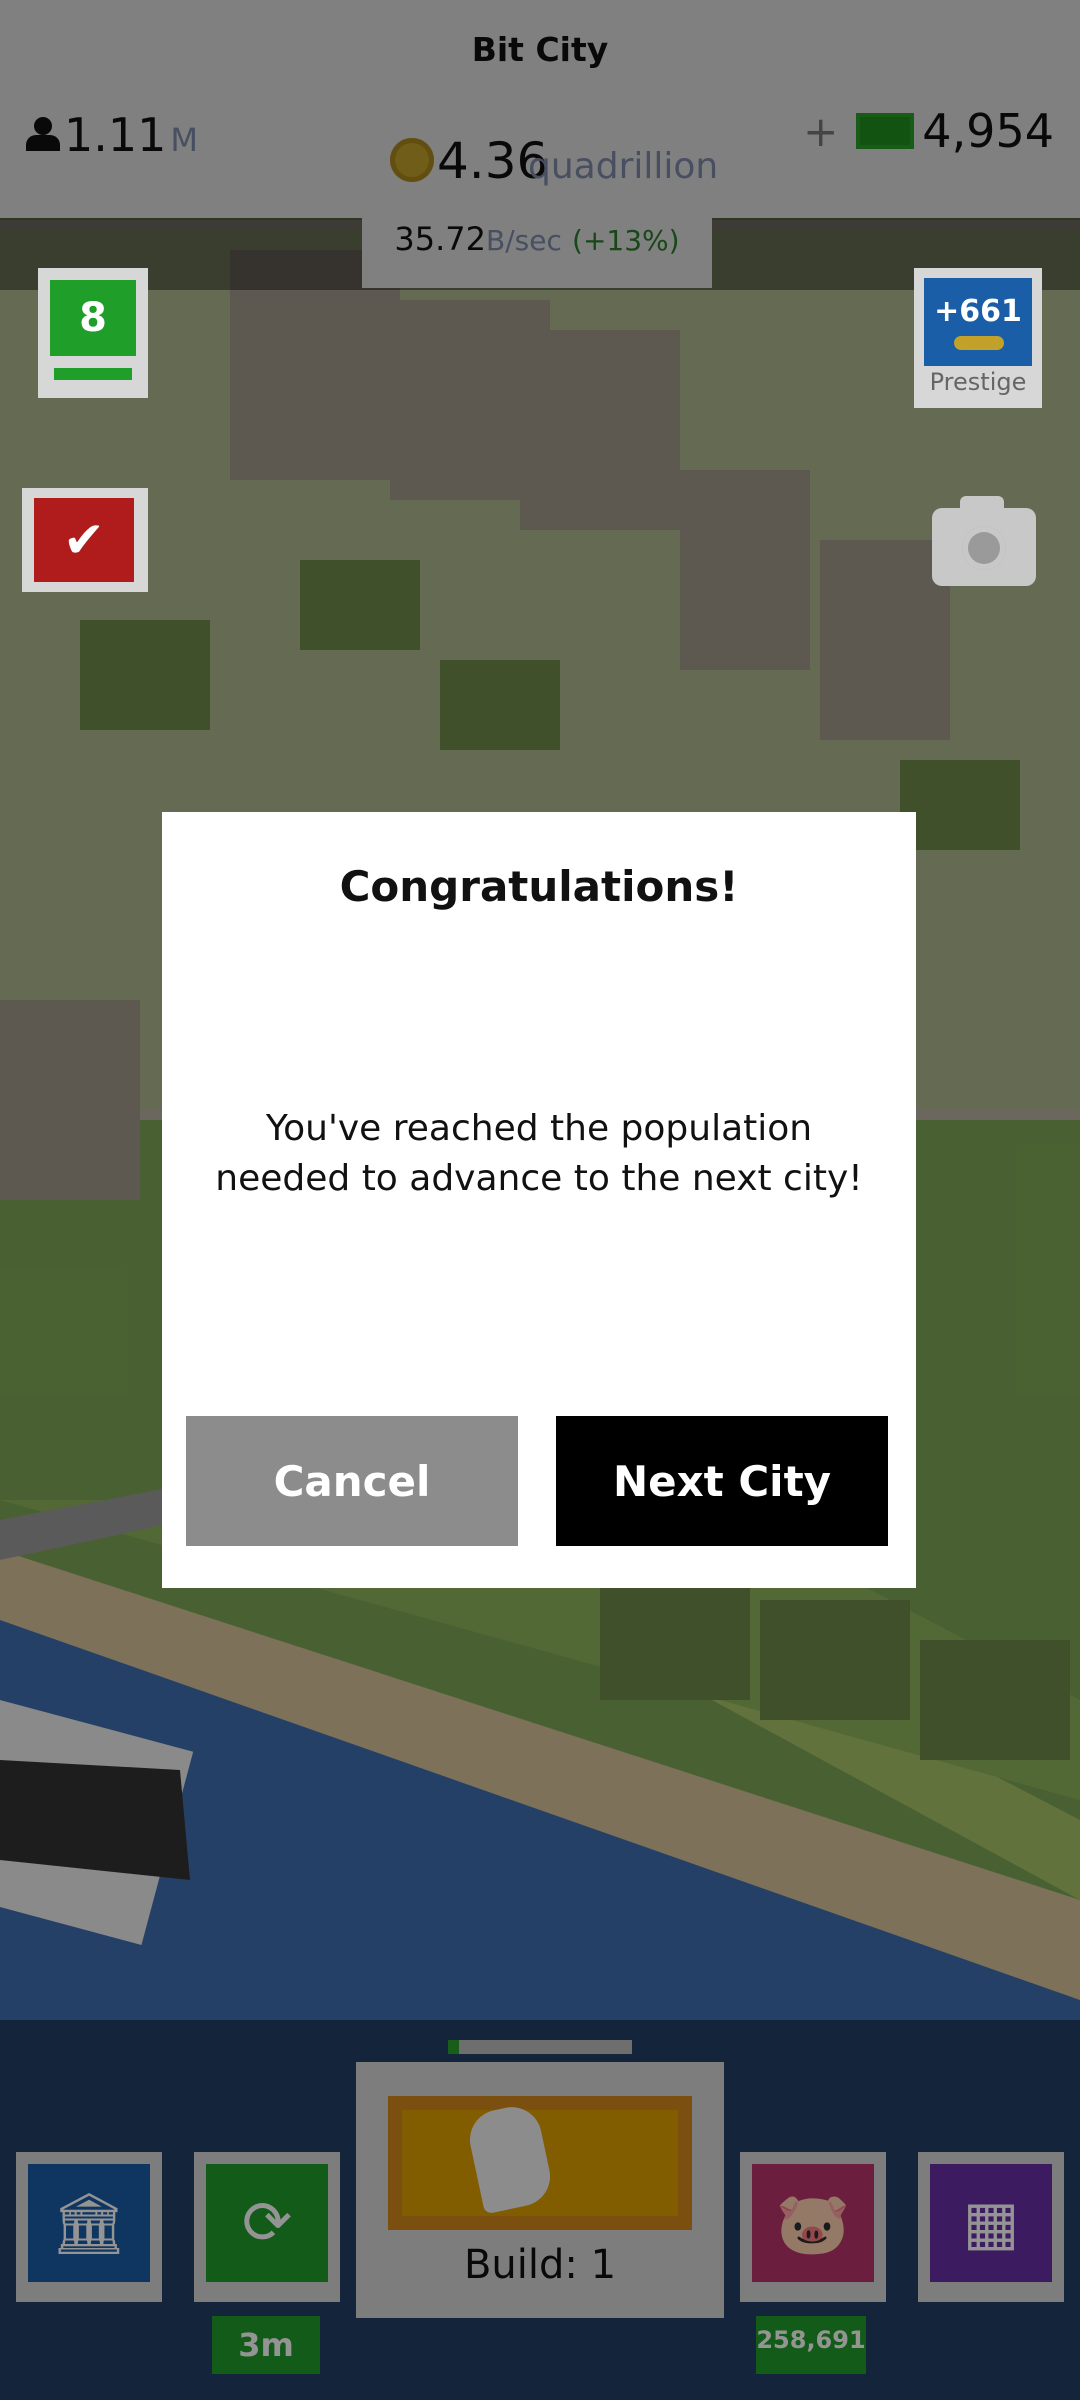 The width and height of the screenshot is (1080, 2400). I want to click on level-button: 8, so click(93, 333).